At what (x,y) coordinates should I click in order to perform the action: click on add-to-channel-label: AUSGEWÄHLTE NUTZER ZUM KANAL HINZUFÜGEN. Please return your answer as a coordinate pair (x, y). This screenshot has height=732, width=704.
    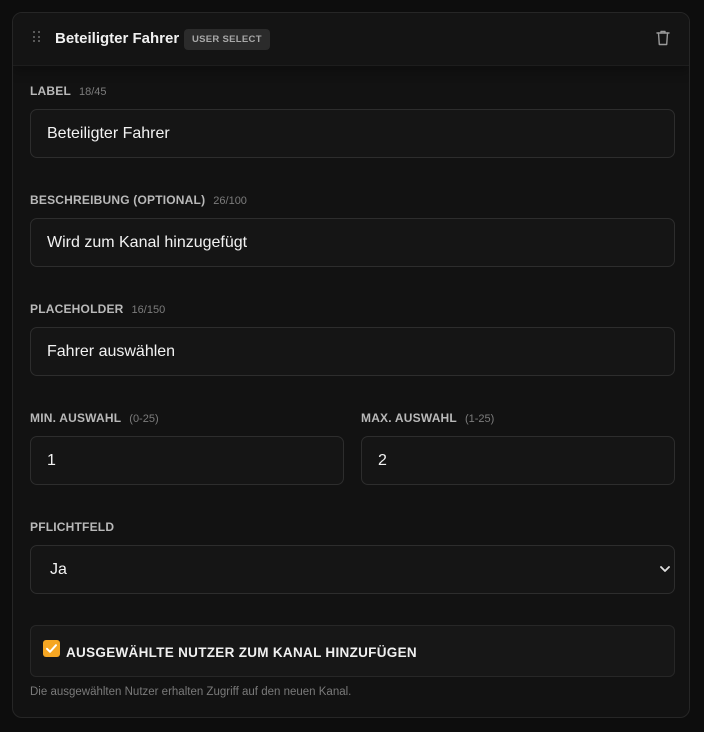
    Looking at the image, I should click on (241, 652).